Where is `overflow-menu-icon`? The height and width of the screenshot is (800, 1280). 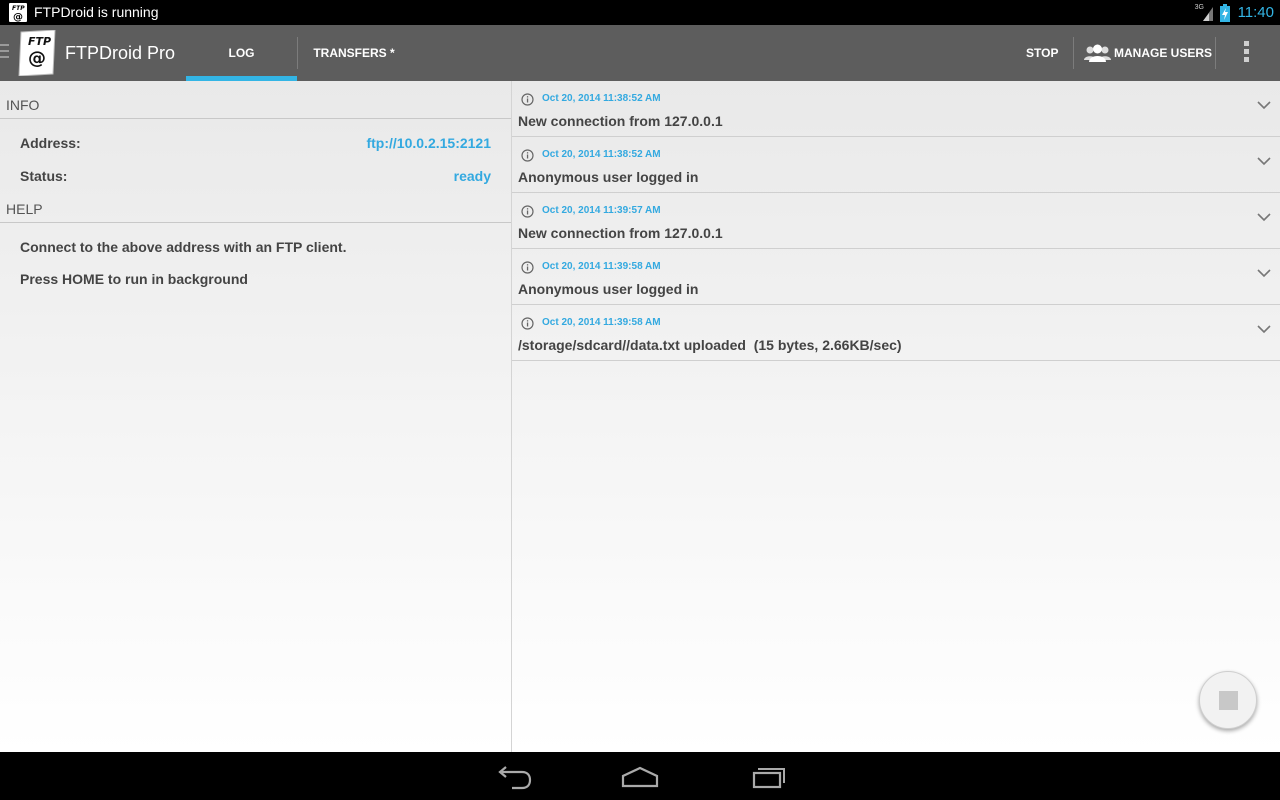 overflow-menu-icon is located at coordinates (1247, 53).